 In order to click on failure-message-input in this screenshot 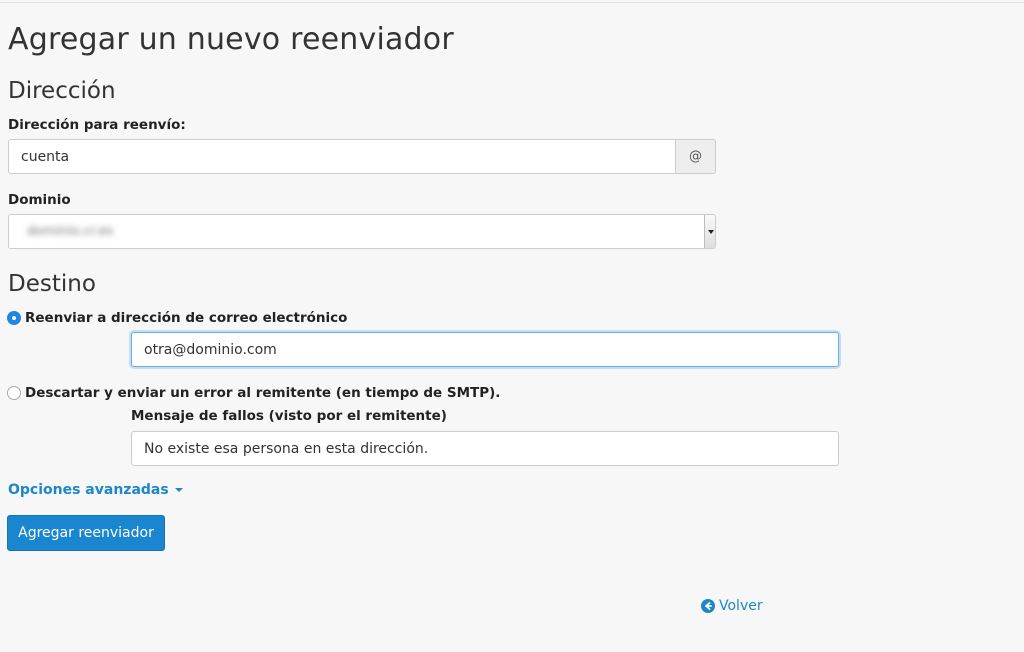, I will do `click(485, 448)`.